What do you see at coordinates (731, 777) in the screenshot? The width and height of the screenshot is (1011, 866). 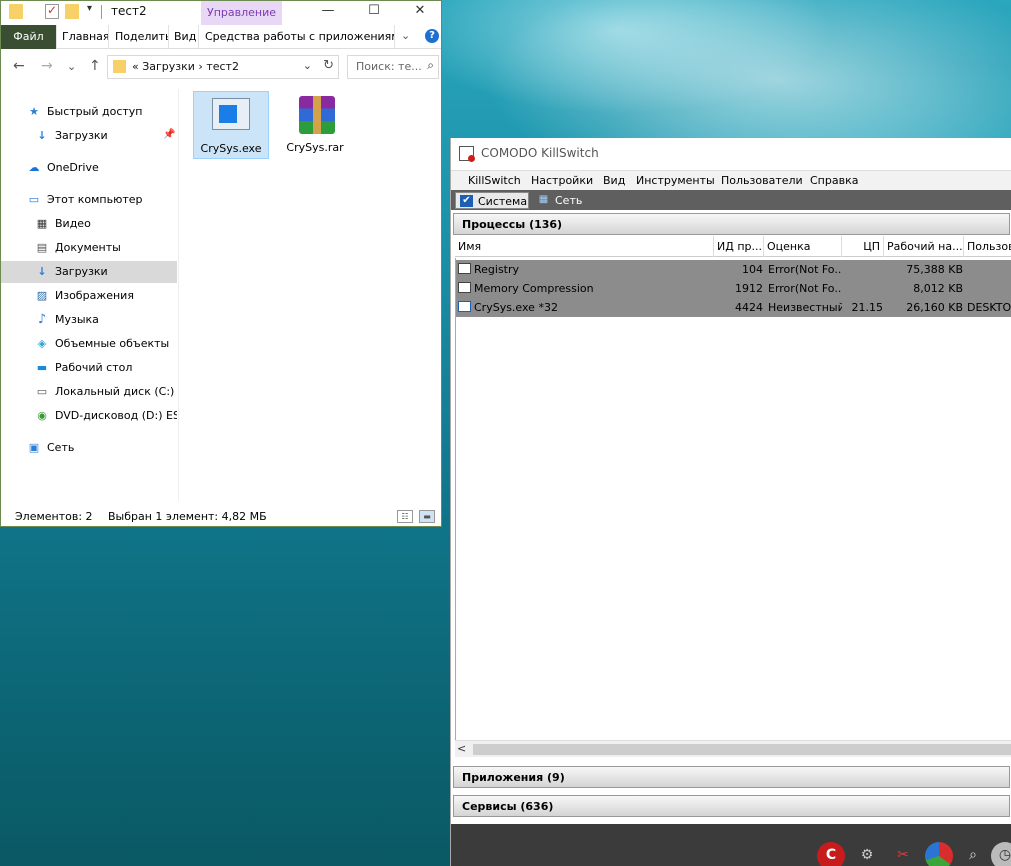 I see `applications-section-header: Приложения (9)` at bounding box center [731, 777].